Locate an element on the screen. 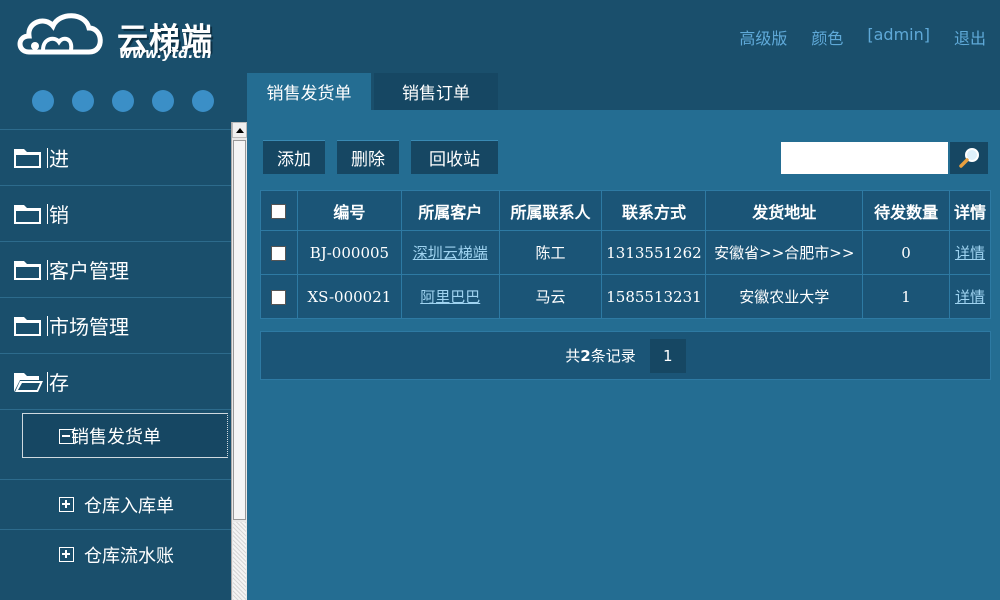  sidebar-subitem-label: 销售发货单 is located at coordinates (116, 437).